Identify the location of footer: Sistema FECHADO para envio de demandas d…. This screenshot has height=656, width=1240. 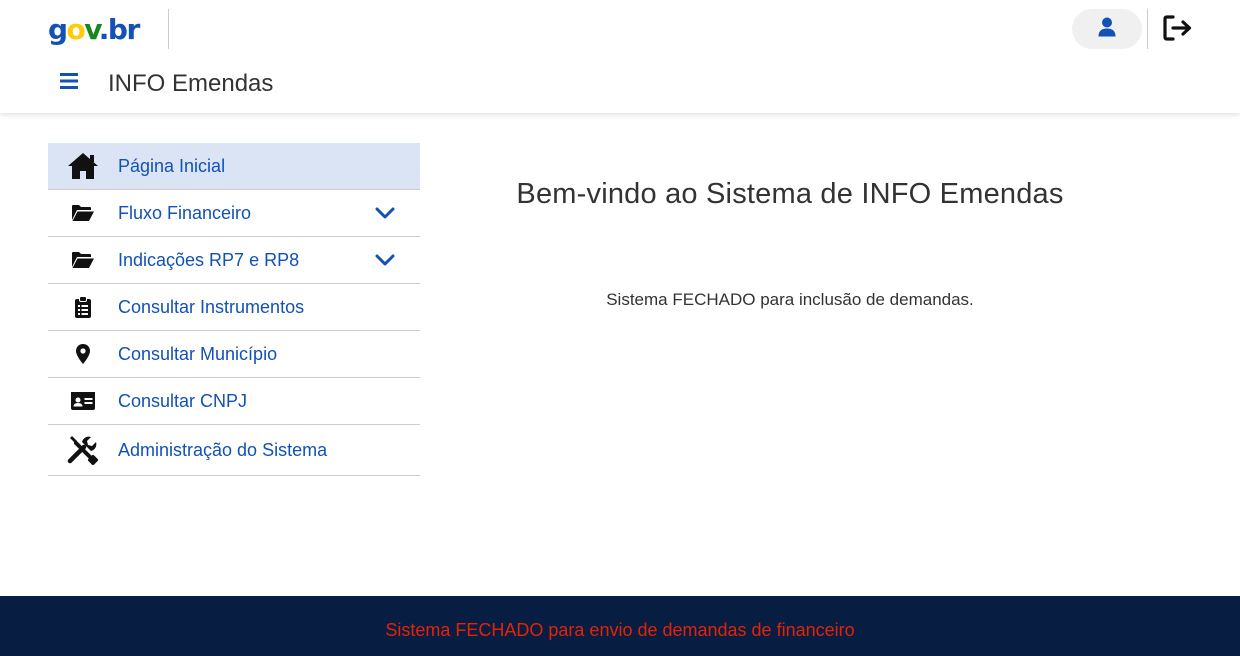
(620, 626).